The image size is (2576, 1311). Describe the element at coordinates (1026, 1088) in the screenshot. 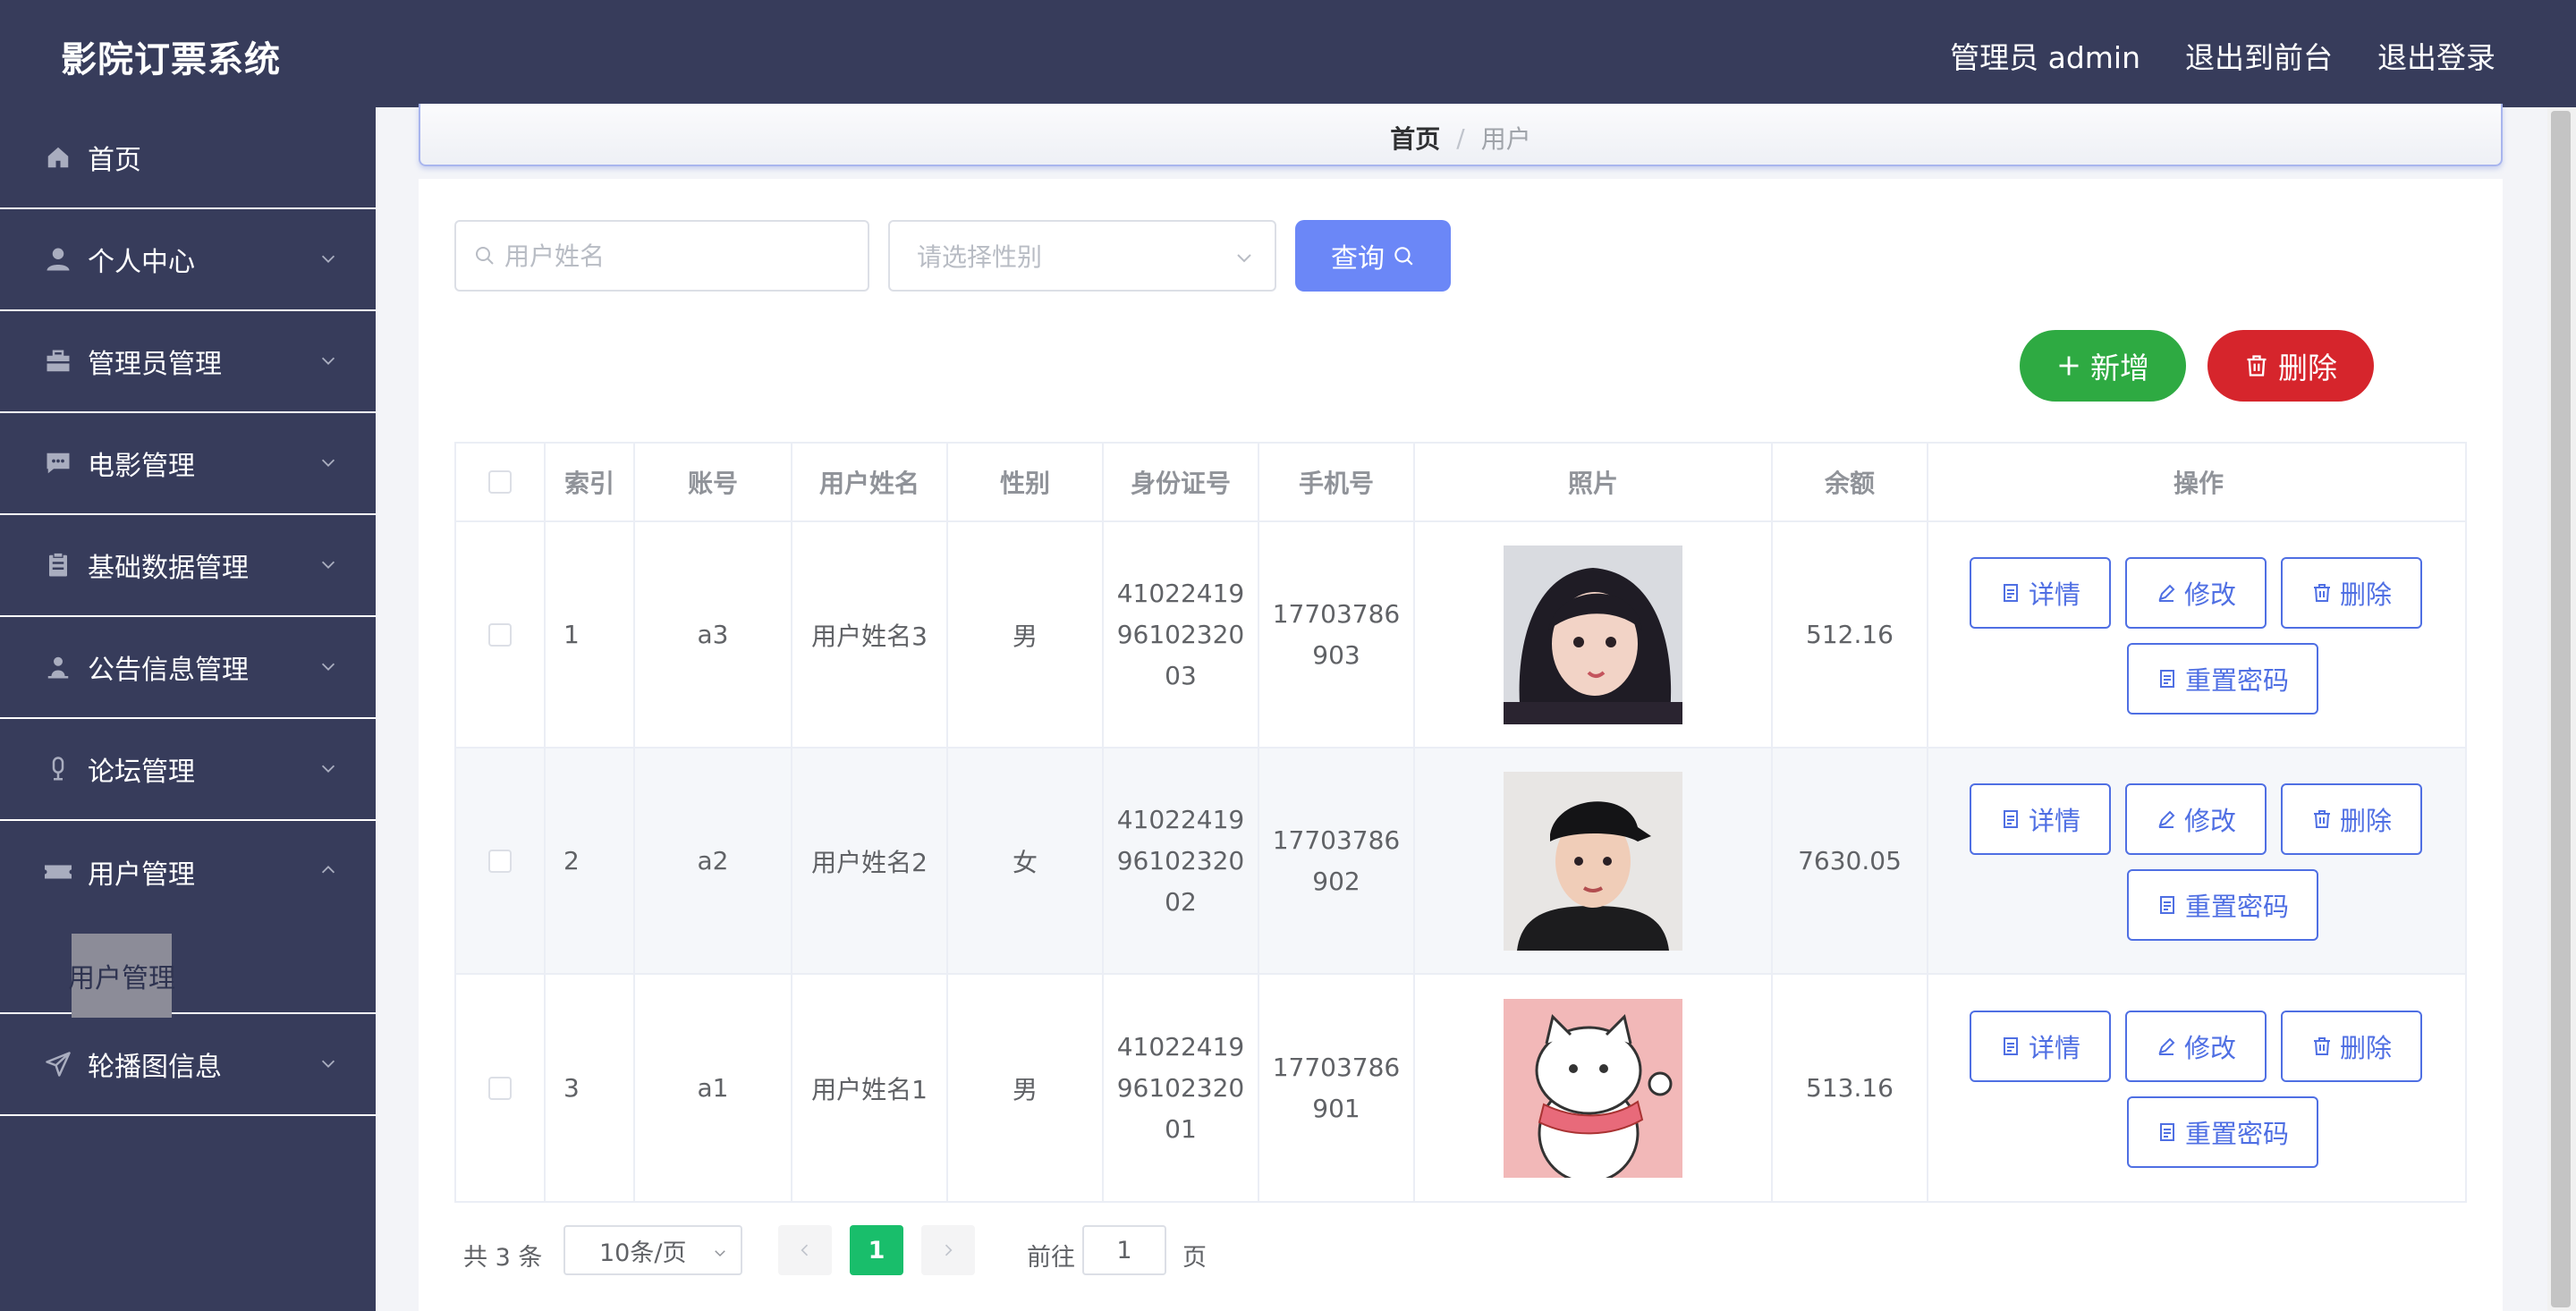

I see `cell-gender: 男` at that location.